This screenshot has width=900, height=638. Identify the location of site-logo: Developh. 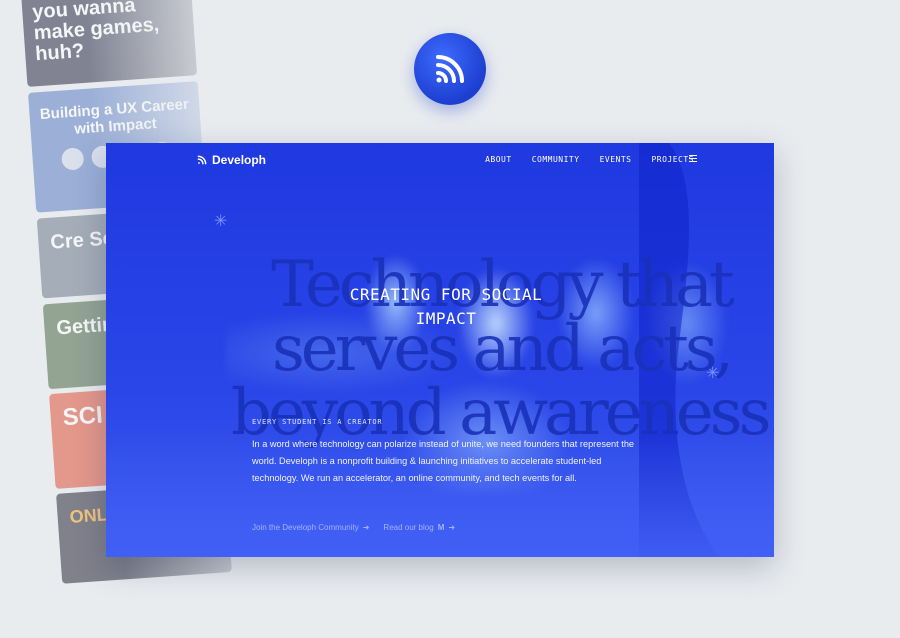
(231, 160).